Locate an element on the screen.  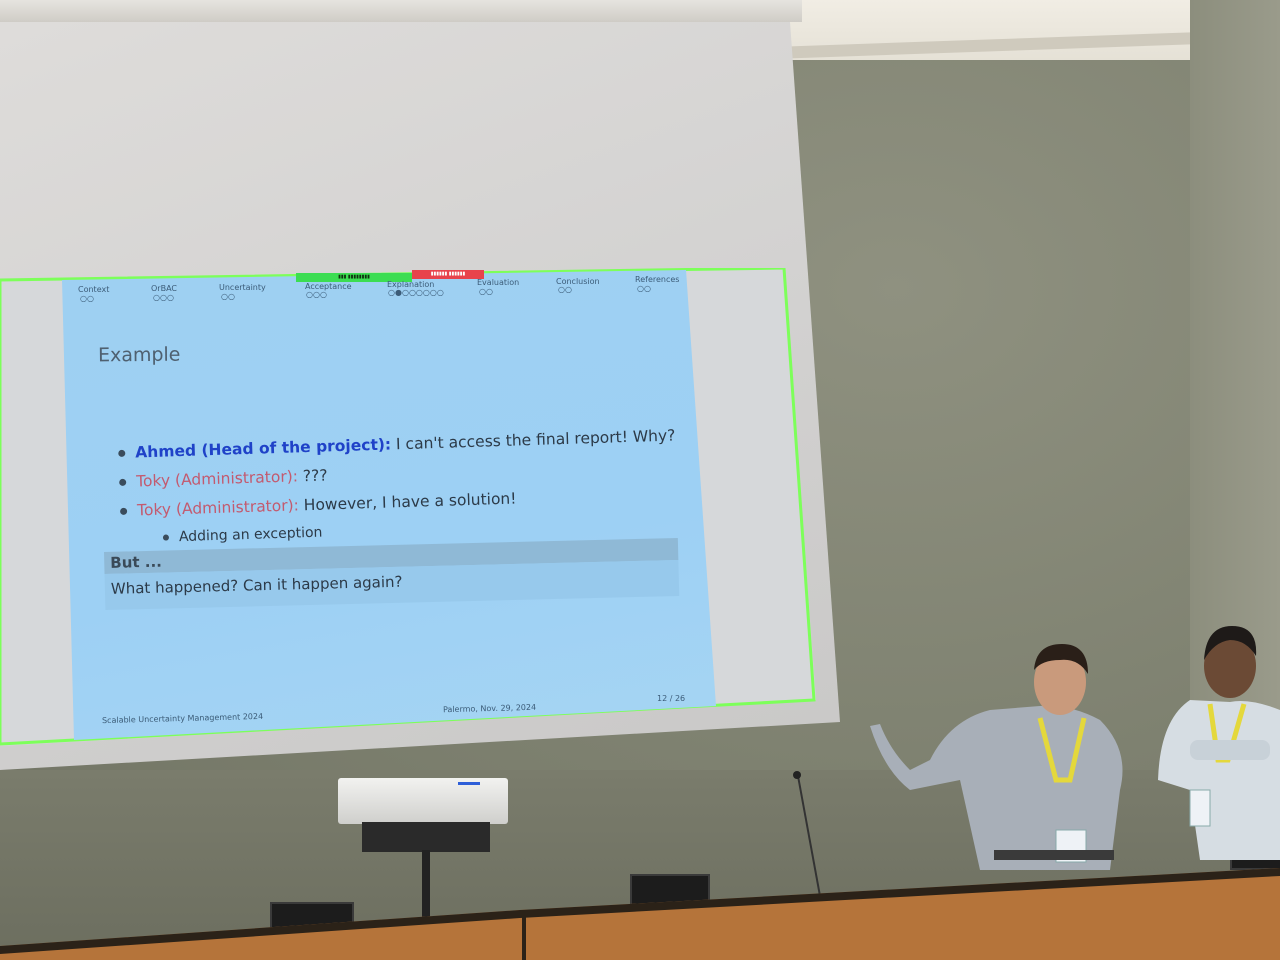
projector-mount is located at coordinates (426, 837).